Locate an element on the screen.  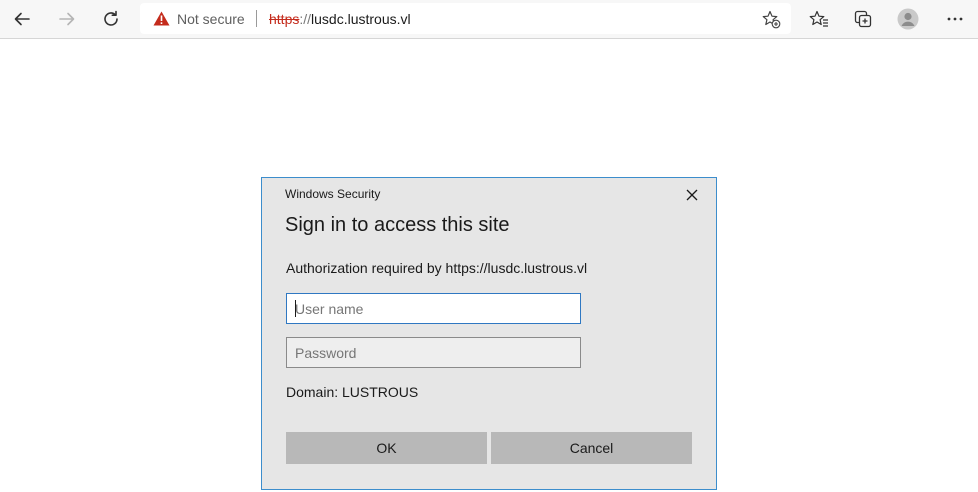
more-icon is located at coordinates (955, 19).